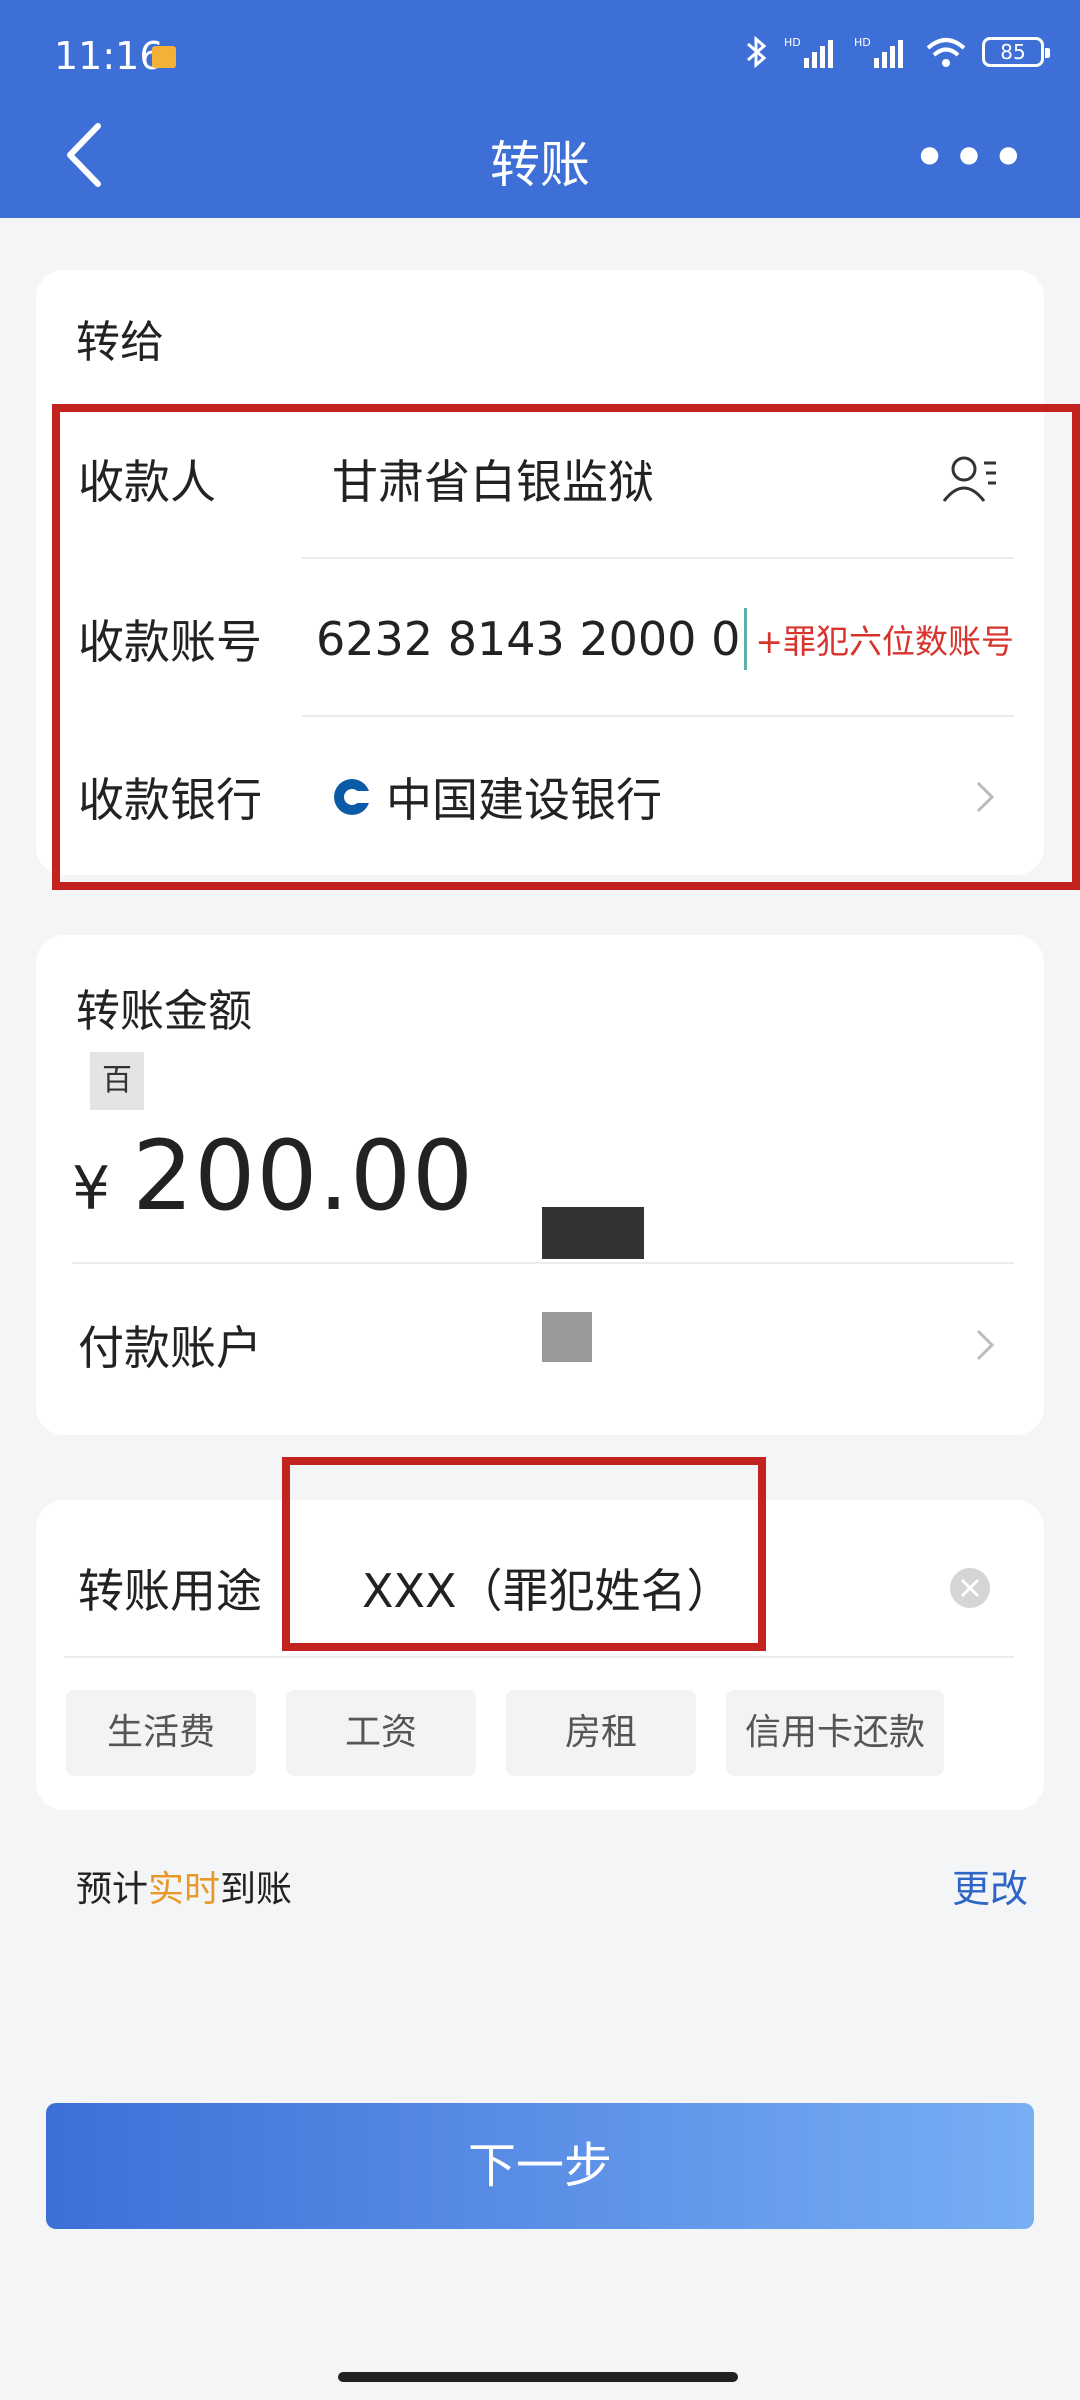 Image resolution: width=1080 pixels, height=2400 pixels. I want to click on account-row: 收款账号 6232 8143 2000 0 +罪犯六位数账号, so click(540, 639).